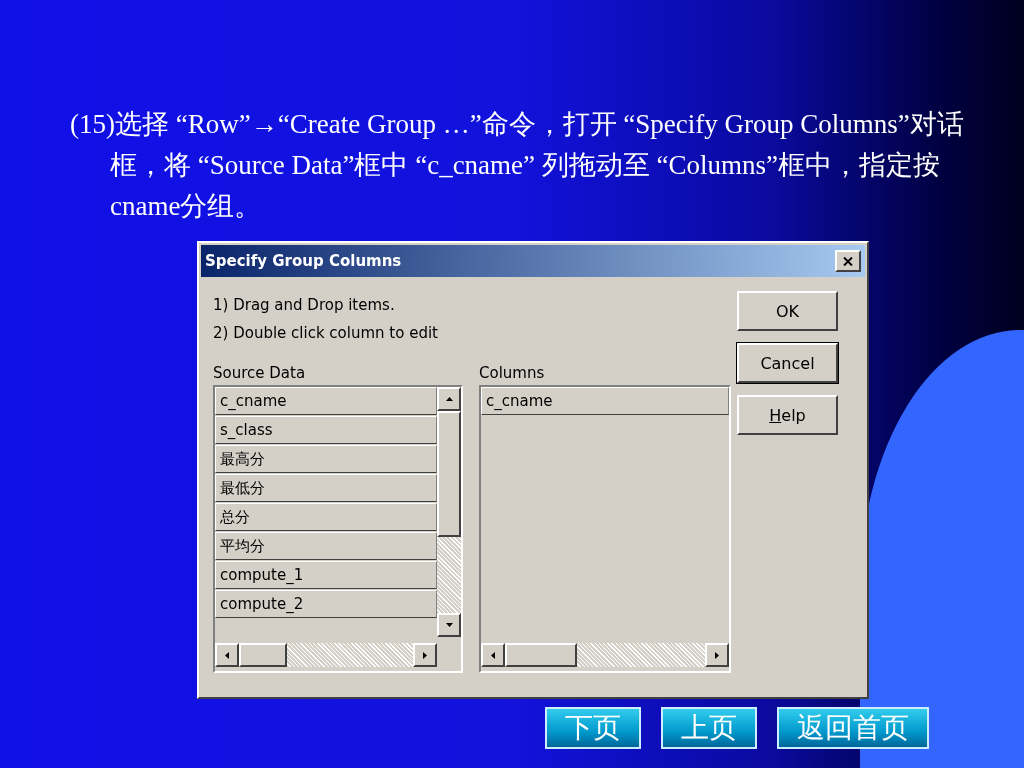 The image size is (1024, 768). Describe the element at coordinates (605, 655) in the screenshot. I see `horizontal-scrollbar` at that location.